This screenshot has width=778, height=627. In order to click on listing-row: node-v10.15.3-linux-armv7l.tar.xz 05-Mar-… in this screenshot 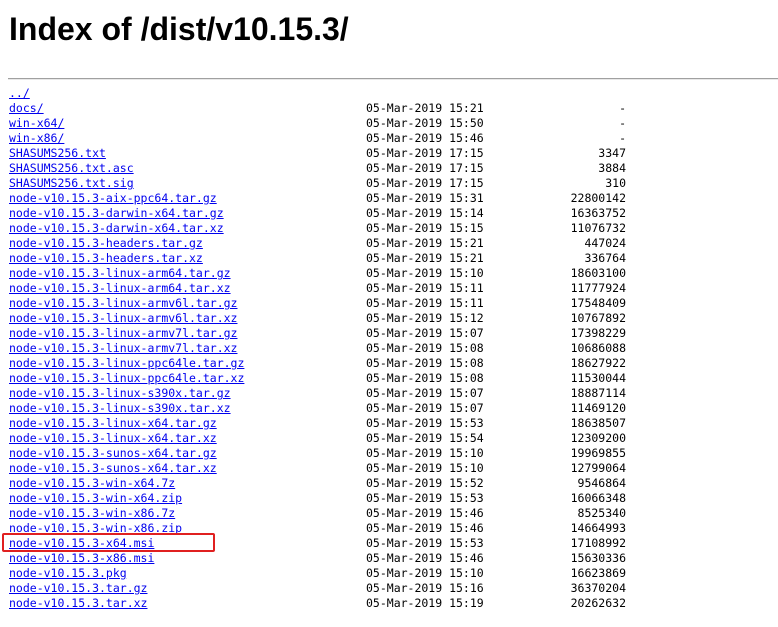, I will do `click(393, 348)`.